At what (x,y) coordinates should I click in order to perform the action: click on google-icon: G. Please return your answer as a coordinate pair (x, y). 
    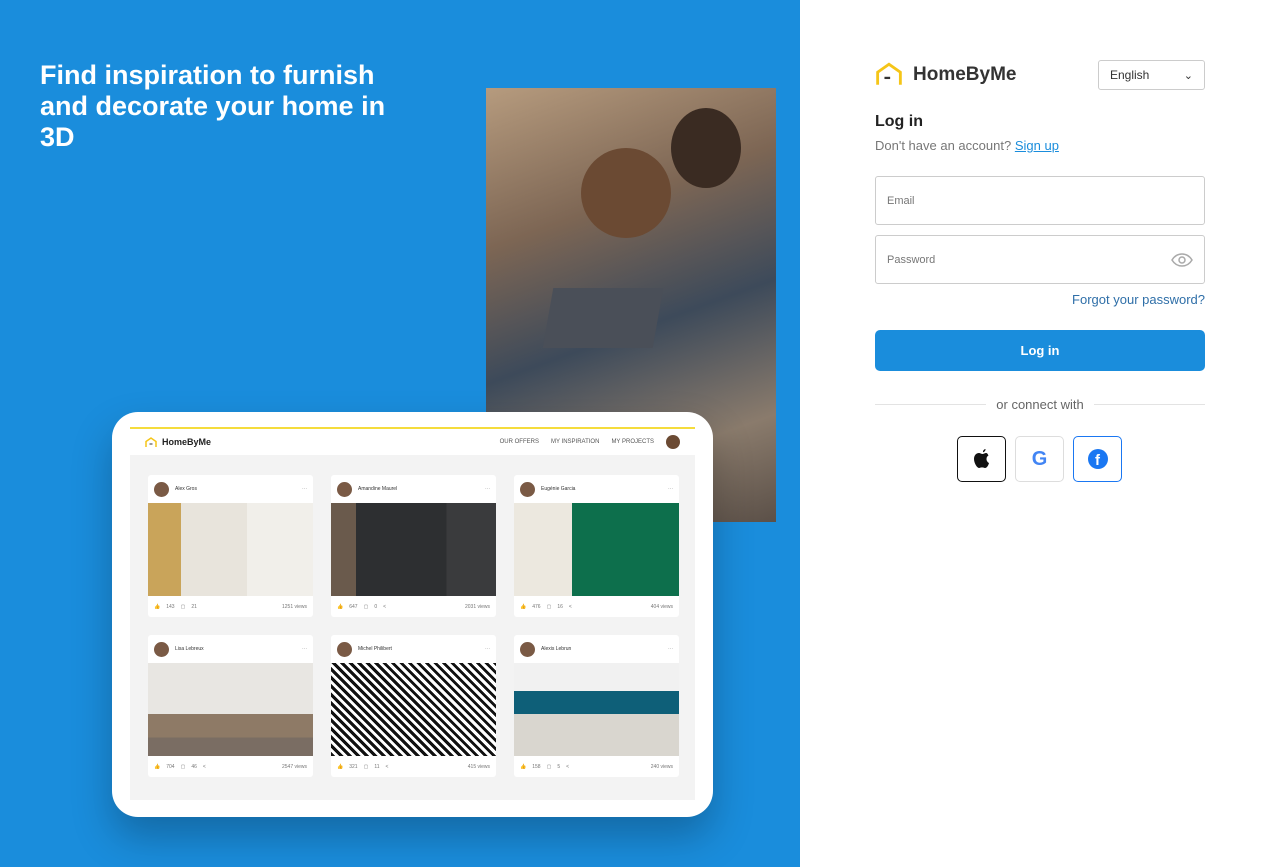
    Looking at the image, I should click on (1039, 458).